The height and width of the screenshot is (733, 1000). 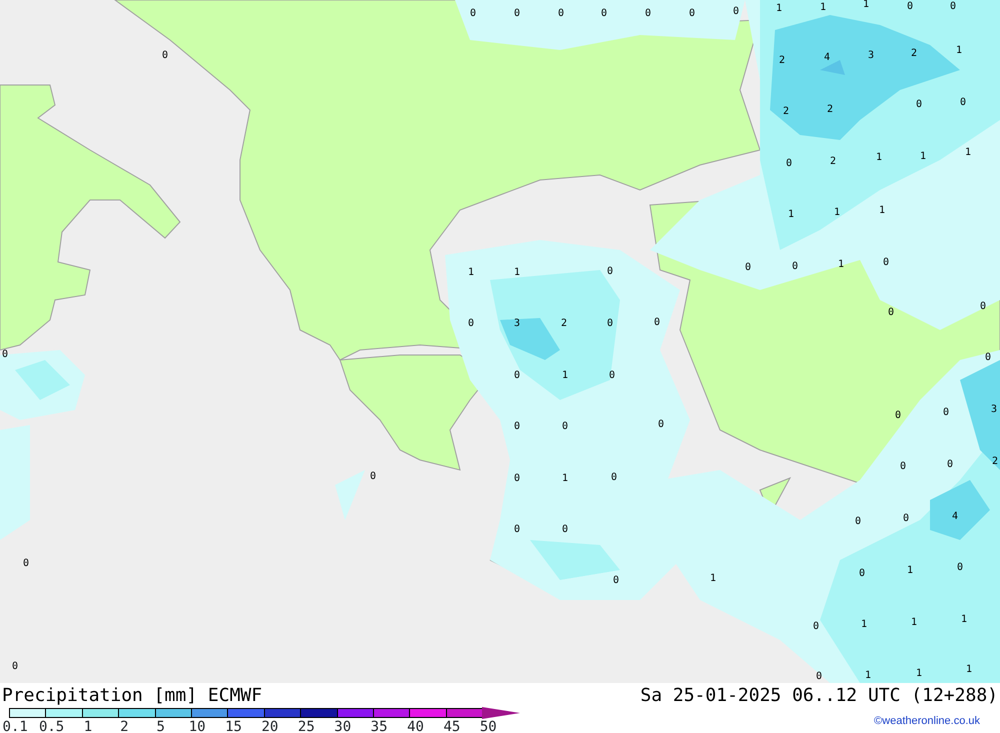 What do you see at coordinates (197, 726) in the screenshot?
I see `scale-label: 10` at bounding box center [197, 726].